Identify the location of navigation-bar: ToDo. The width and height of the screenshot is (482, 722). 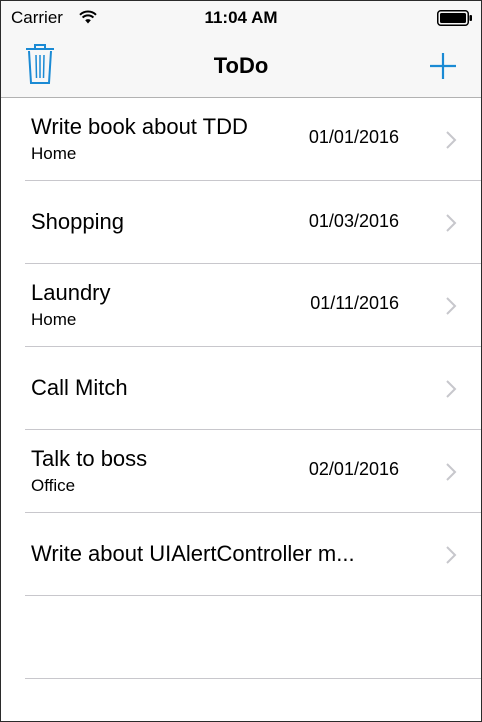
(241, 66).